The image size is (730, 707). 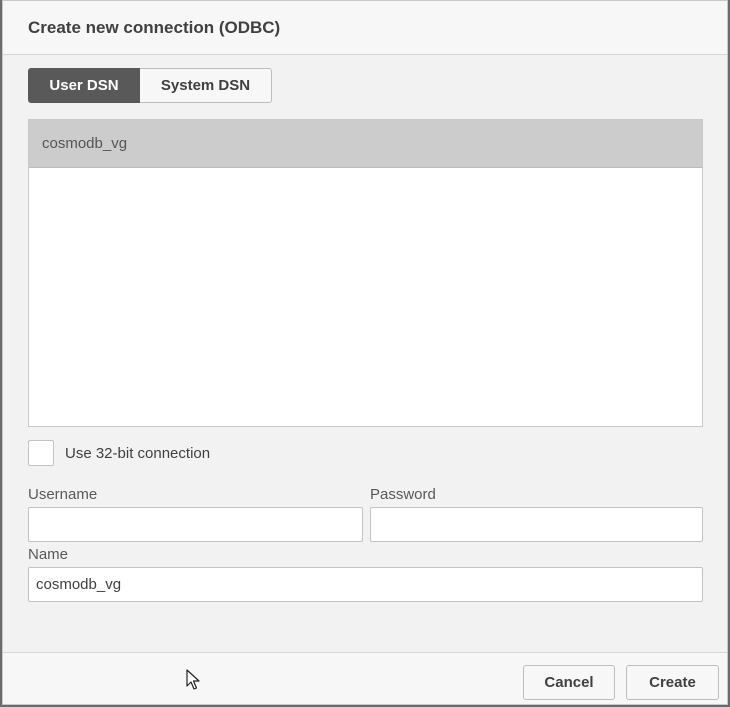 What do you see at coordinates (48, 554) in the screenshot?
I see `name-label: Name` at bounding box center [48, 554].